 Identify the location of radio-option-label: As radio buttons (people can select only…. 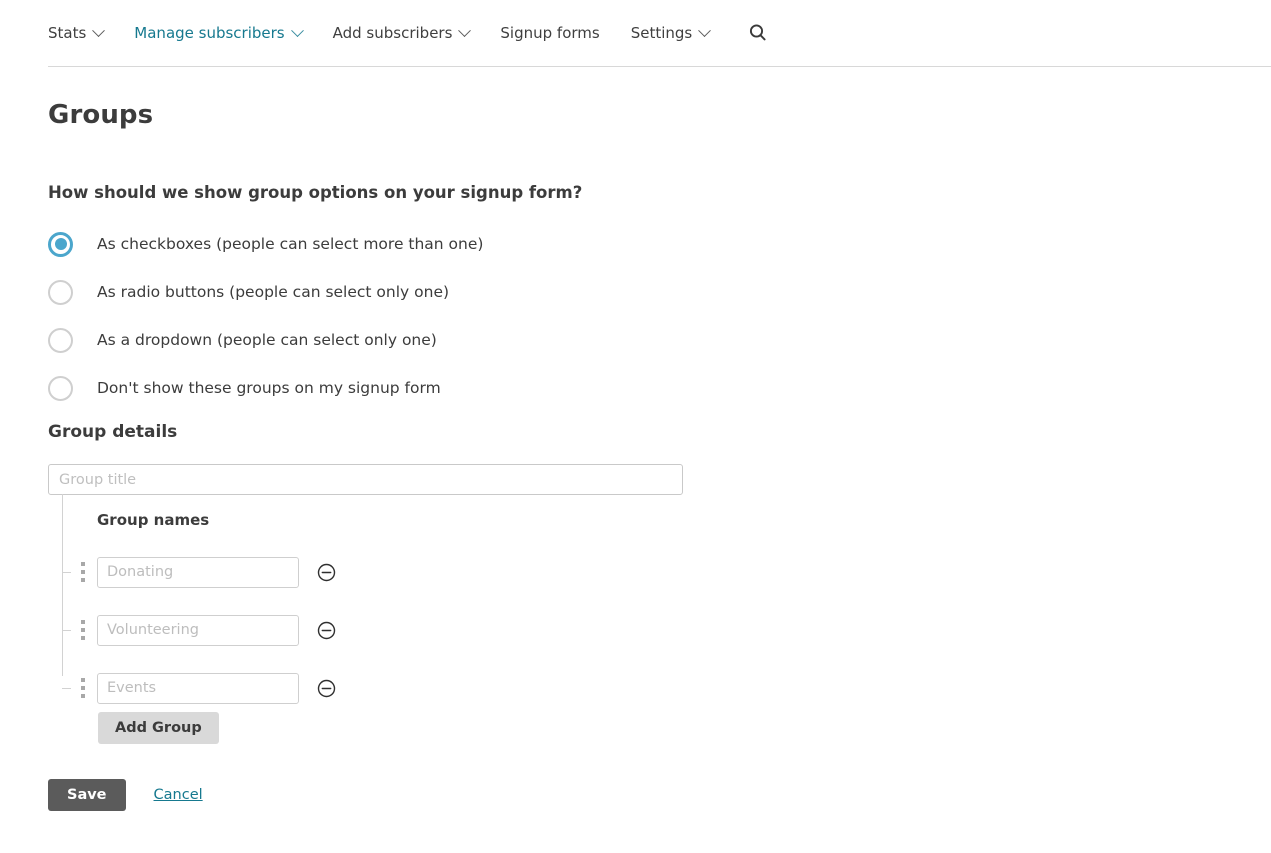
(273, 292).